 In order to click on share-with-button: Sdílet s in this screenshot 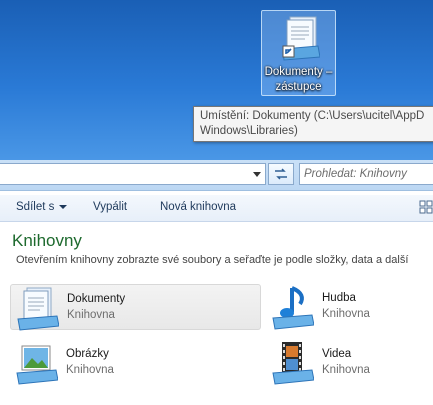, I will do `click(42, 207)`.